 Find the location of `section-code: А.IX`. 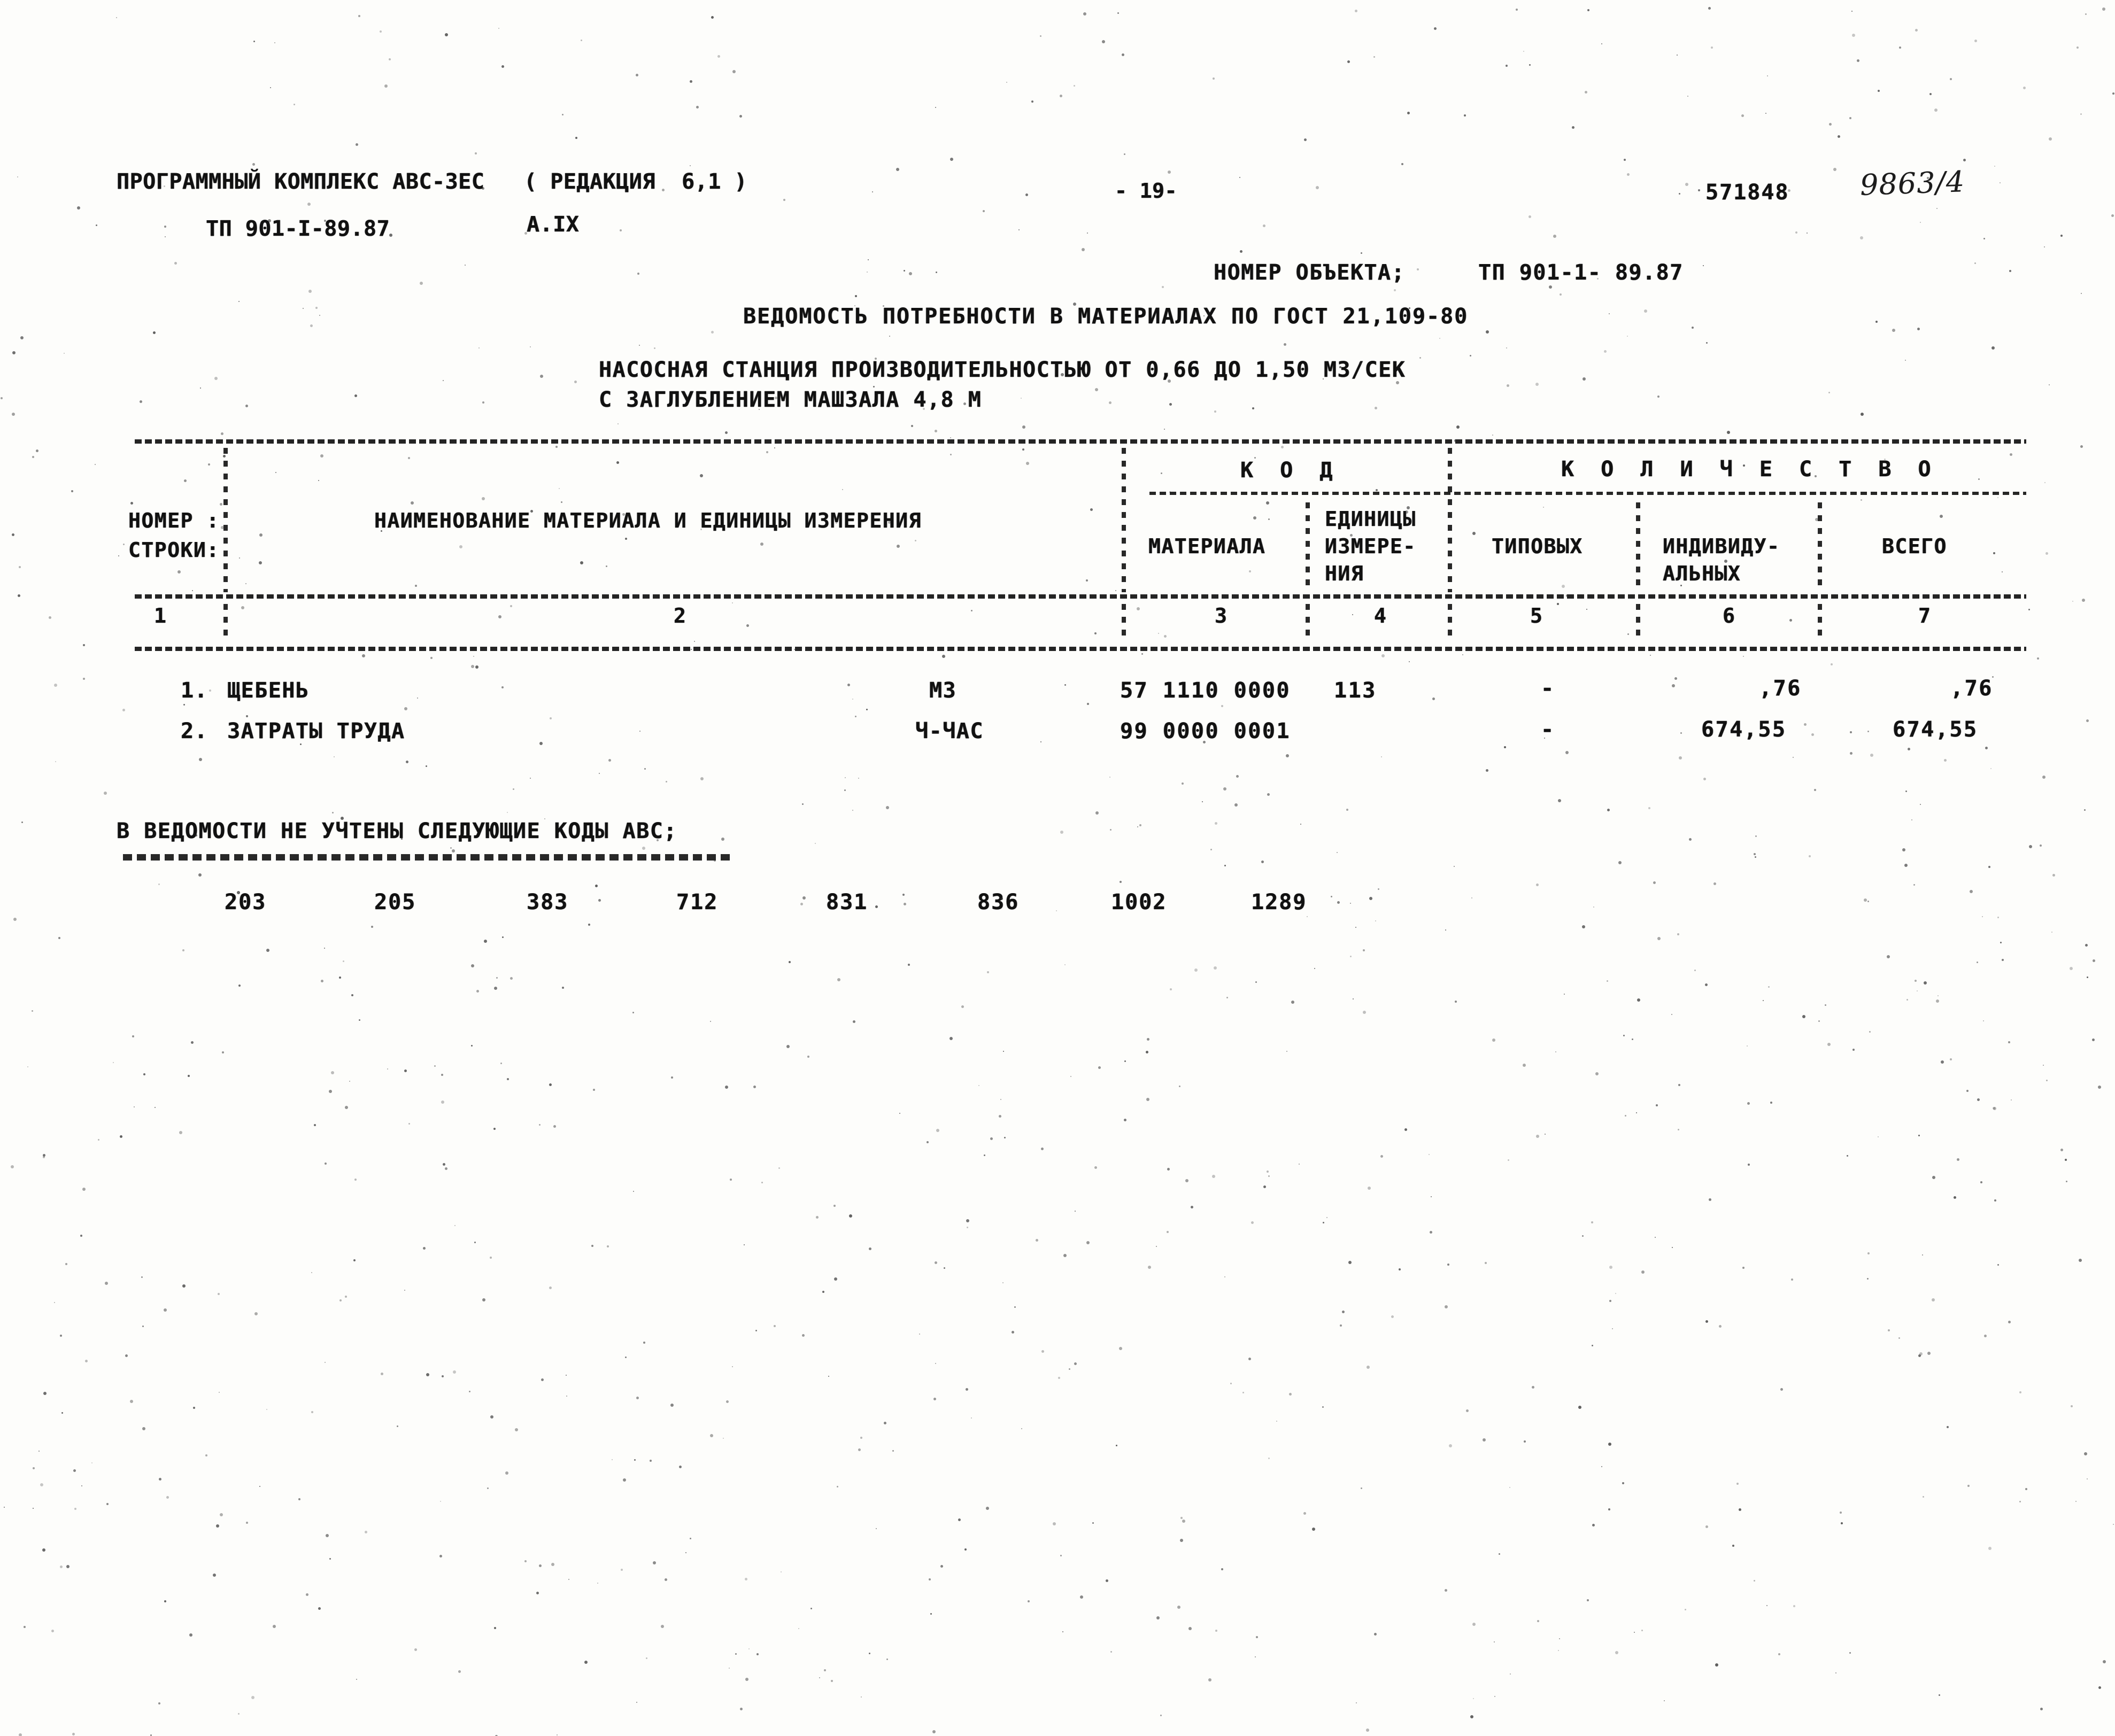

section-code: А.IX is located at coordinates (553, 224).